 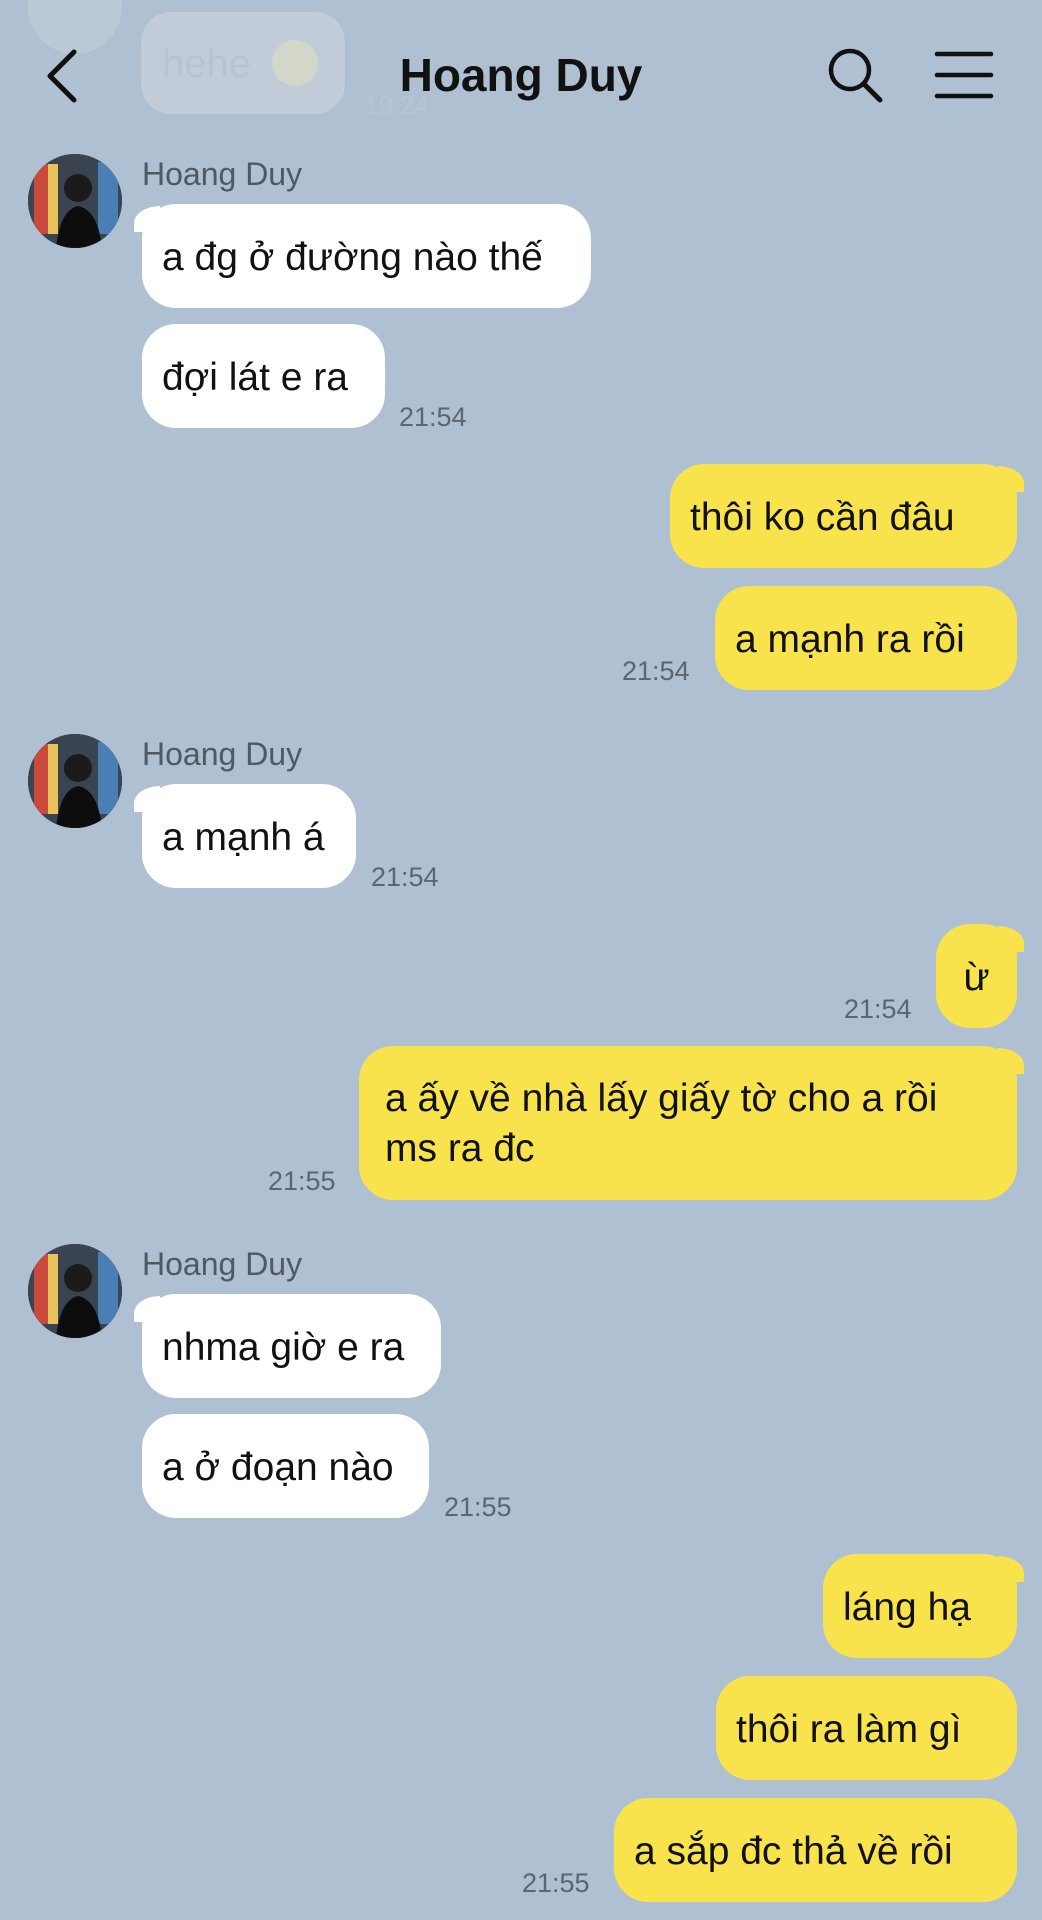 What do you see at coordinates (866, 1728) in the screenshot?
I see `outgoing-message: thôi ra làm gì` at bounding box center [866, 1728].